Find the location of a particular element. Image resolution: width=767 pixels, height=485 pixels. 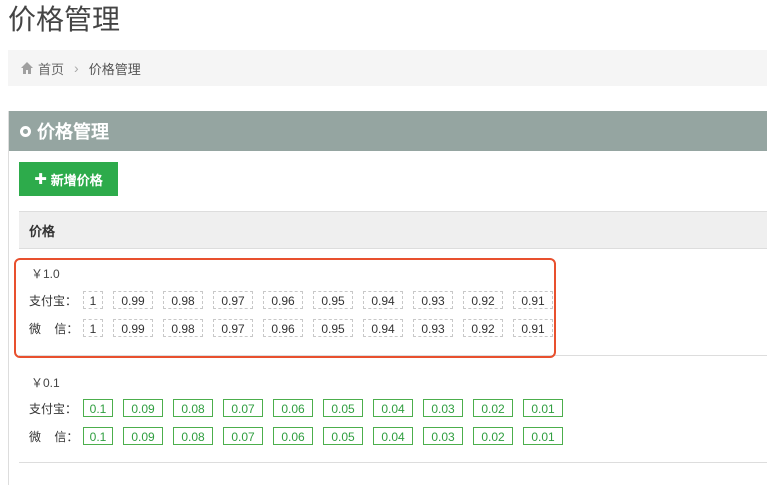

wechat-rate-cell: 0.04 is located at coordinates (393, 436).